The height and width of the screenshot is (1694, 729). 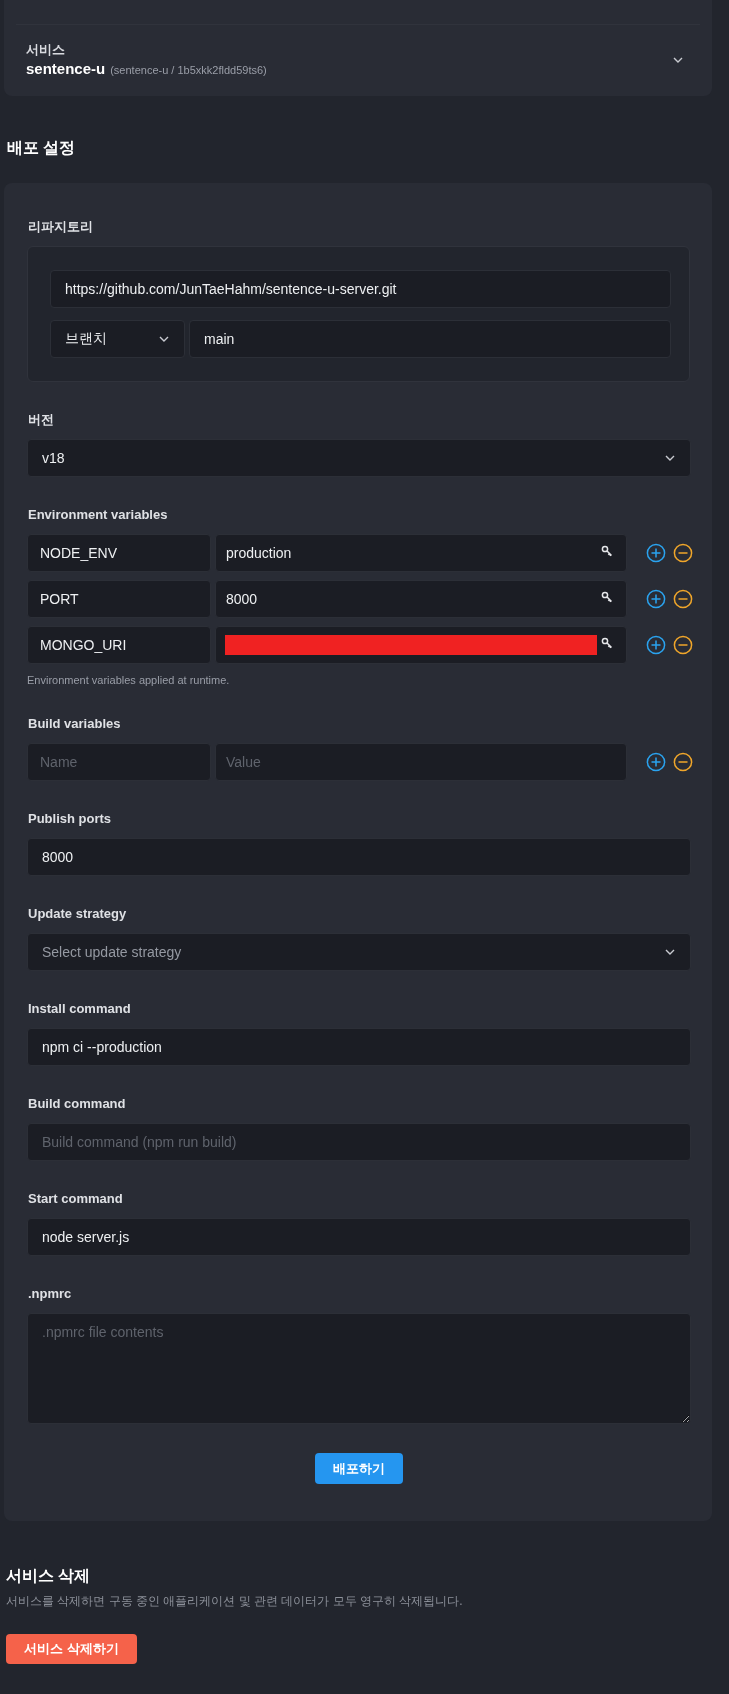 I want to click on description-text: 서비스를 삭제하면 구동 중인 애플리케이션 및 관련 데이터가 모두 영구히 삭제됩니다., so click(x=235, y=1601).